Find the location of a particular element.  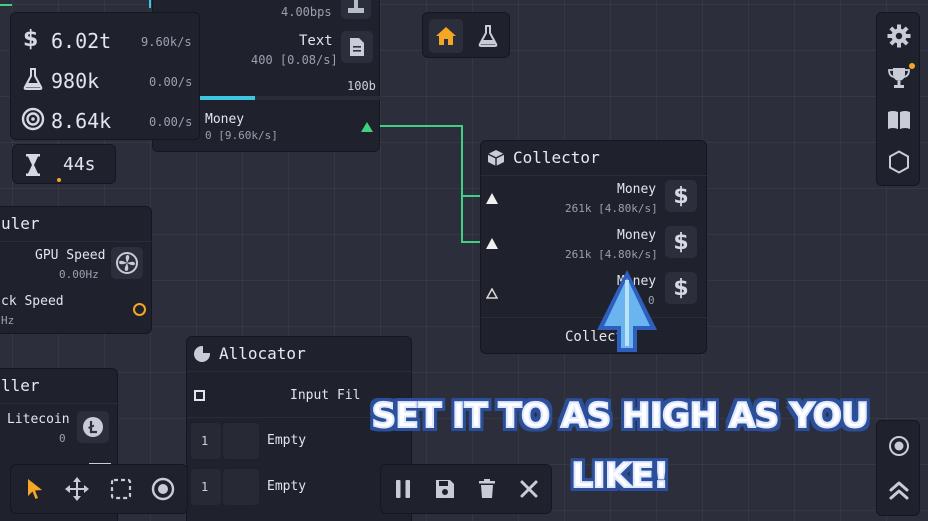

move-tool is located at coordinates (77, 489).